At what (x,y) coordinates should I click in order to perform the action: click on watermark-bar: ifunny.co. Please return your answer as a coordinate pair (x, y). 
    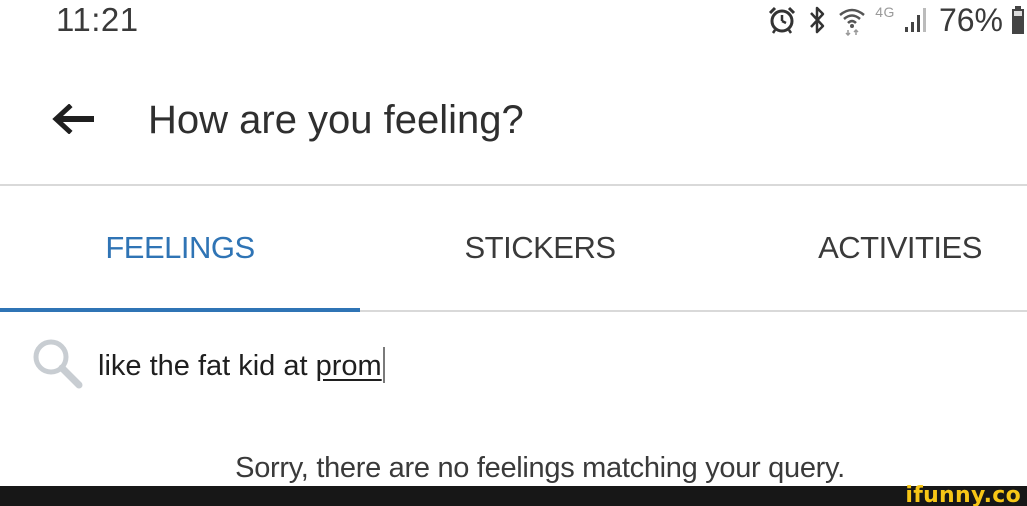
    Looking at the image, I should click on (513, 494).